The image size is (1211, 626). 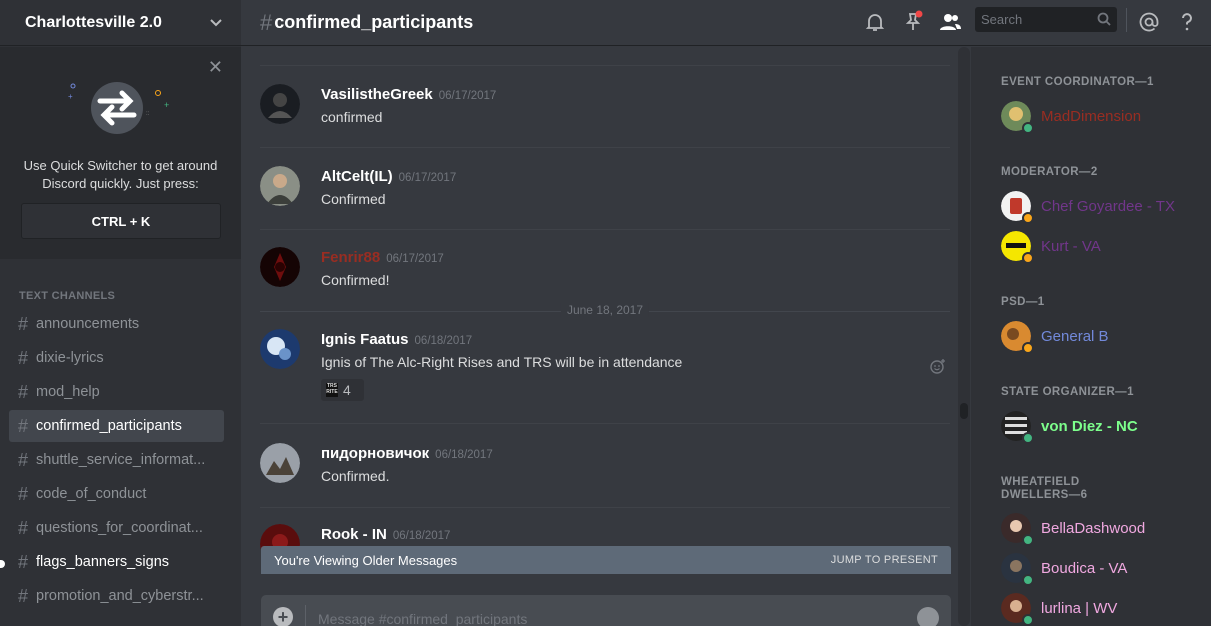 What do you see at coordinates (422, 618) in the screenshot?
I see `message-input: Message #confirmed_participants` at bounding box center [422, 618].